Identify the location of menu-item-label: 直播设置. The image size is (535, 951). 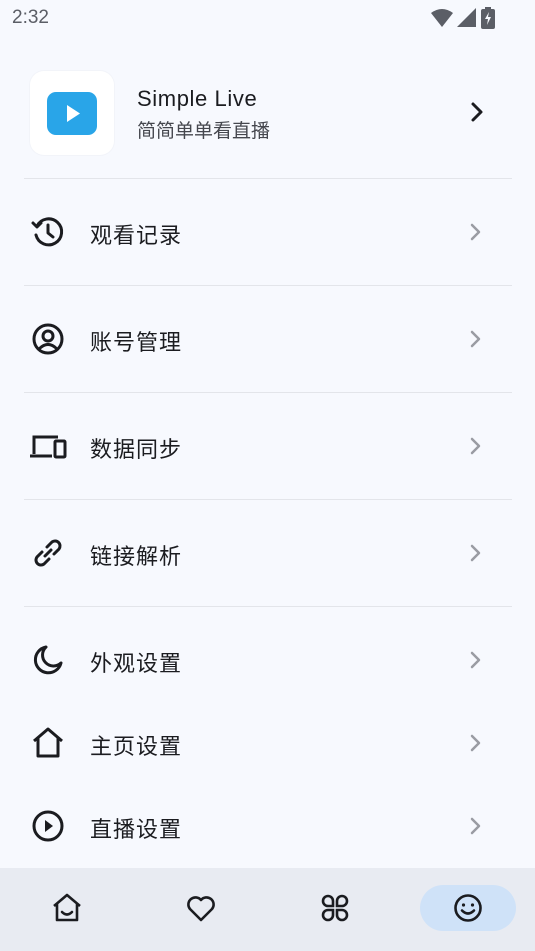
(136, 830).